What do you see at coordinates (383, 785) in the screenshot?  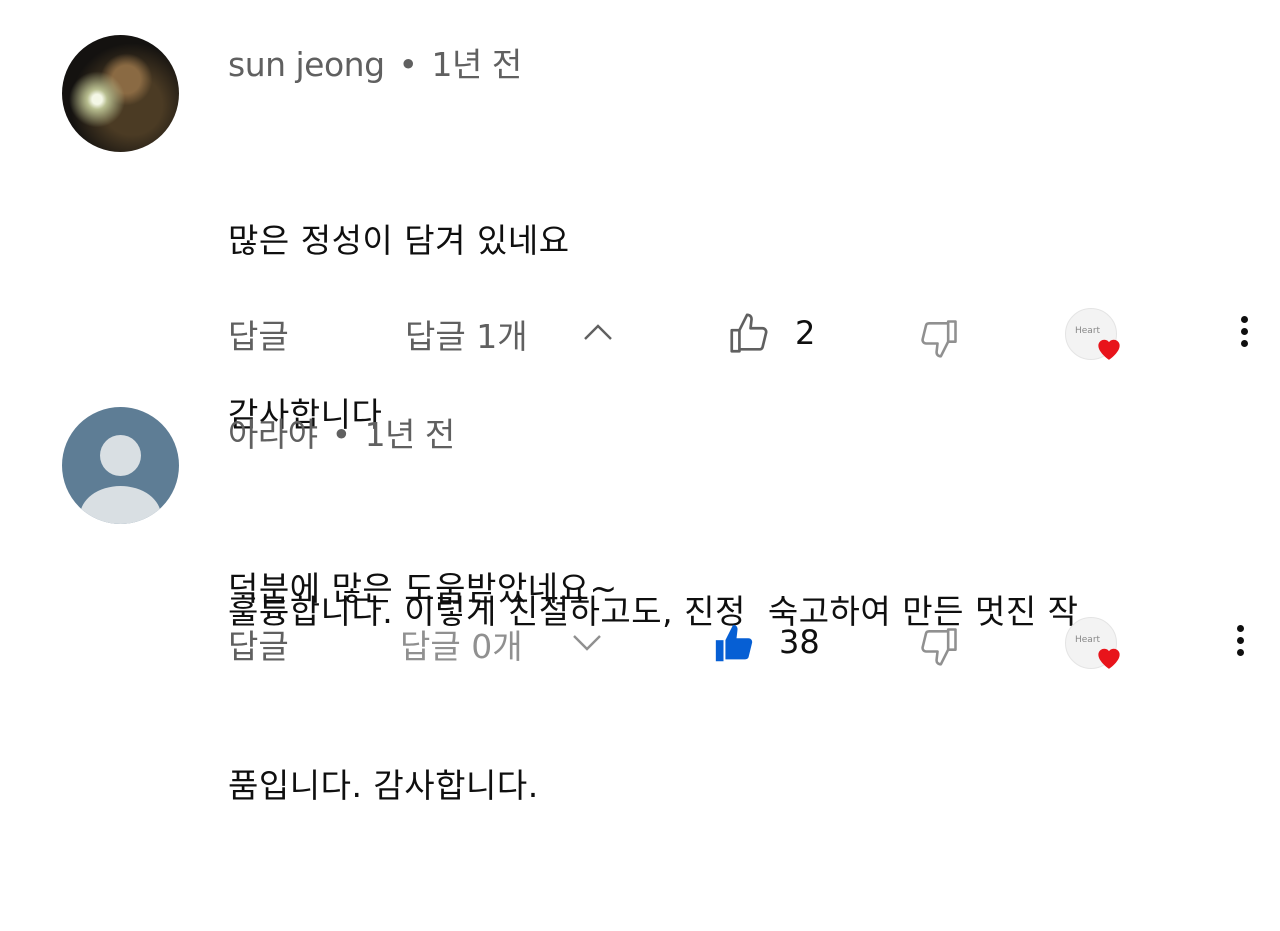 I see `comment-line: 품입니다. 감사합니다.` at bounding box center [383, 785].